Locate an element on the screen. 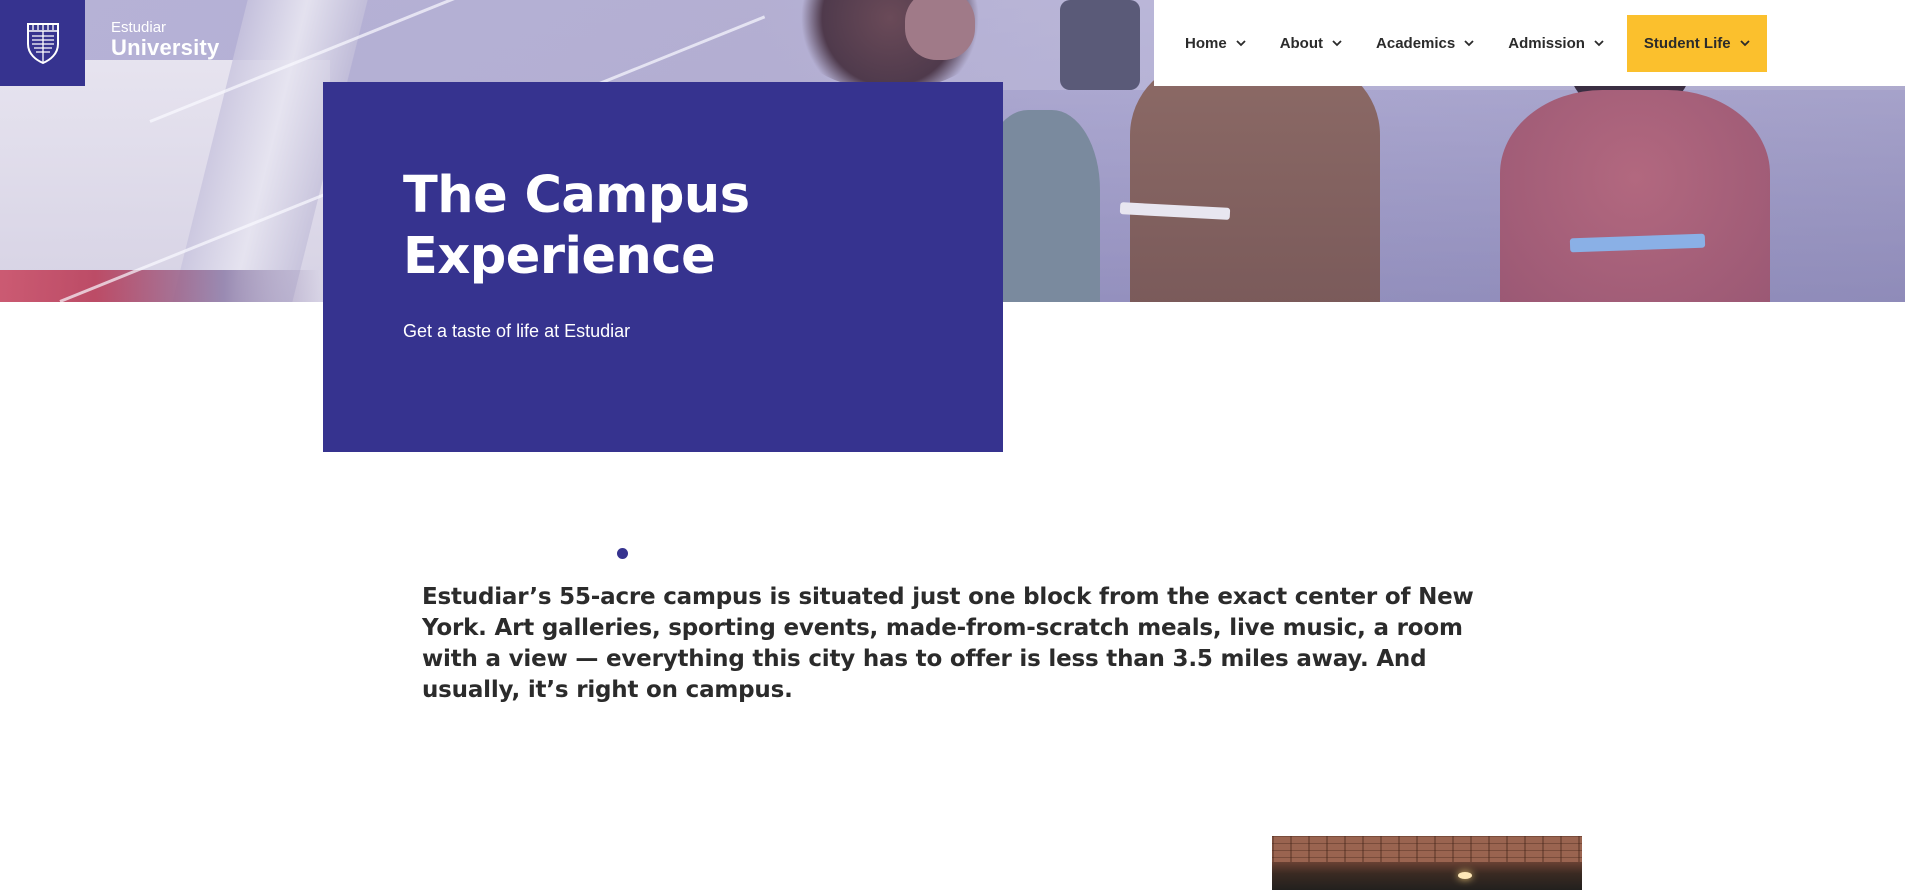 This screenshot has width=1908, height=890. campus-building-image is located at coordinates (1427, 863).